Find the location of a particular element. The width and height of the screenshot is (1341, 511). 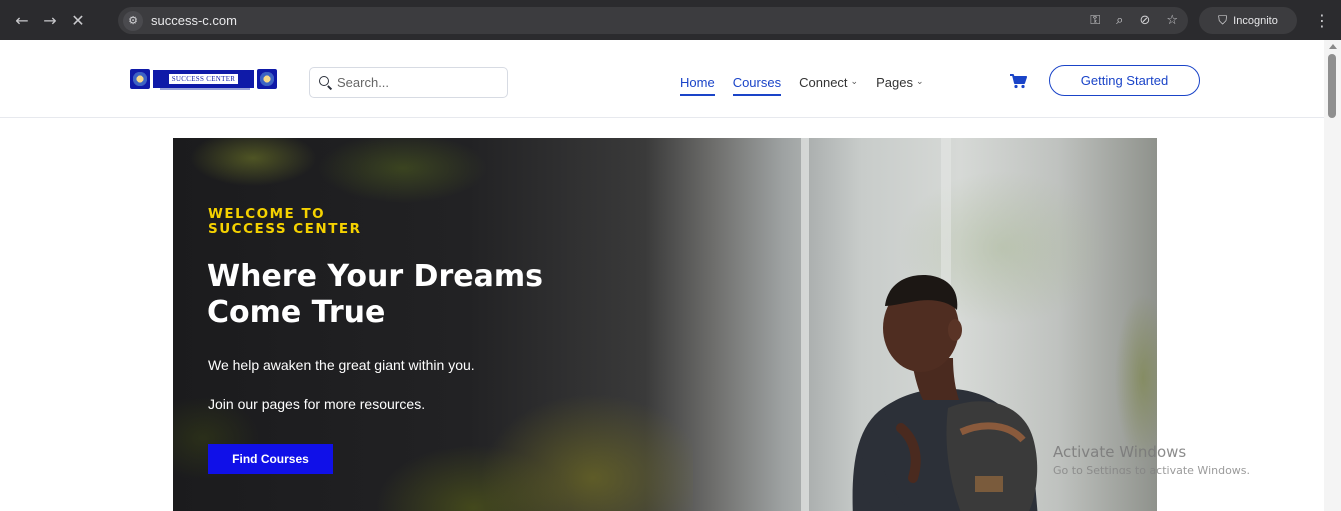

scroll-up-arrow-icon is located at coordinates (1333, 46).